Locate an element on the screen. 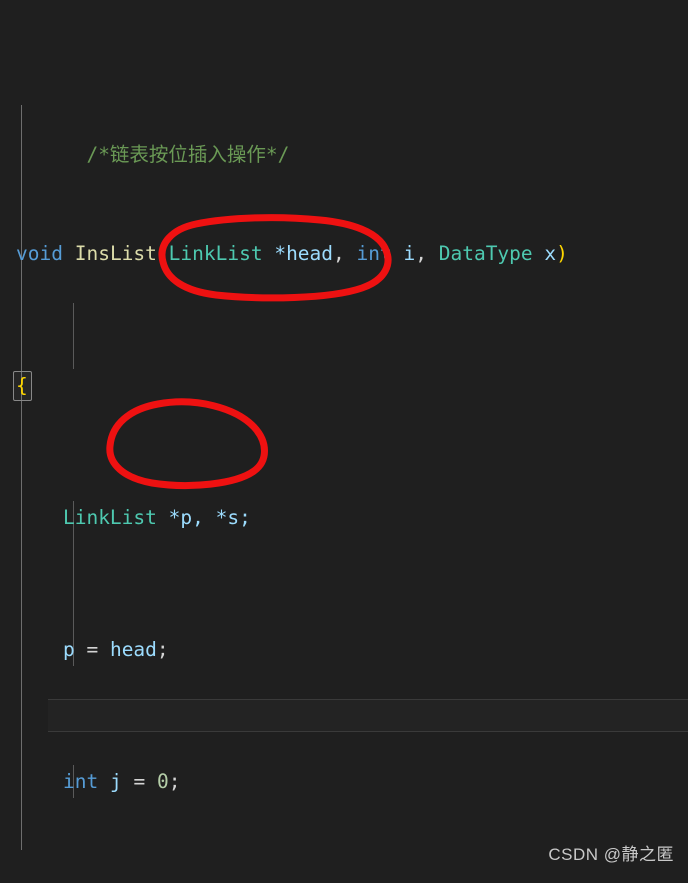 The image size is (688, 883). code-token-type-datatype: DataType is located at coordinates (485, 253).